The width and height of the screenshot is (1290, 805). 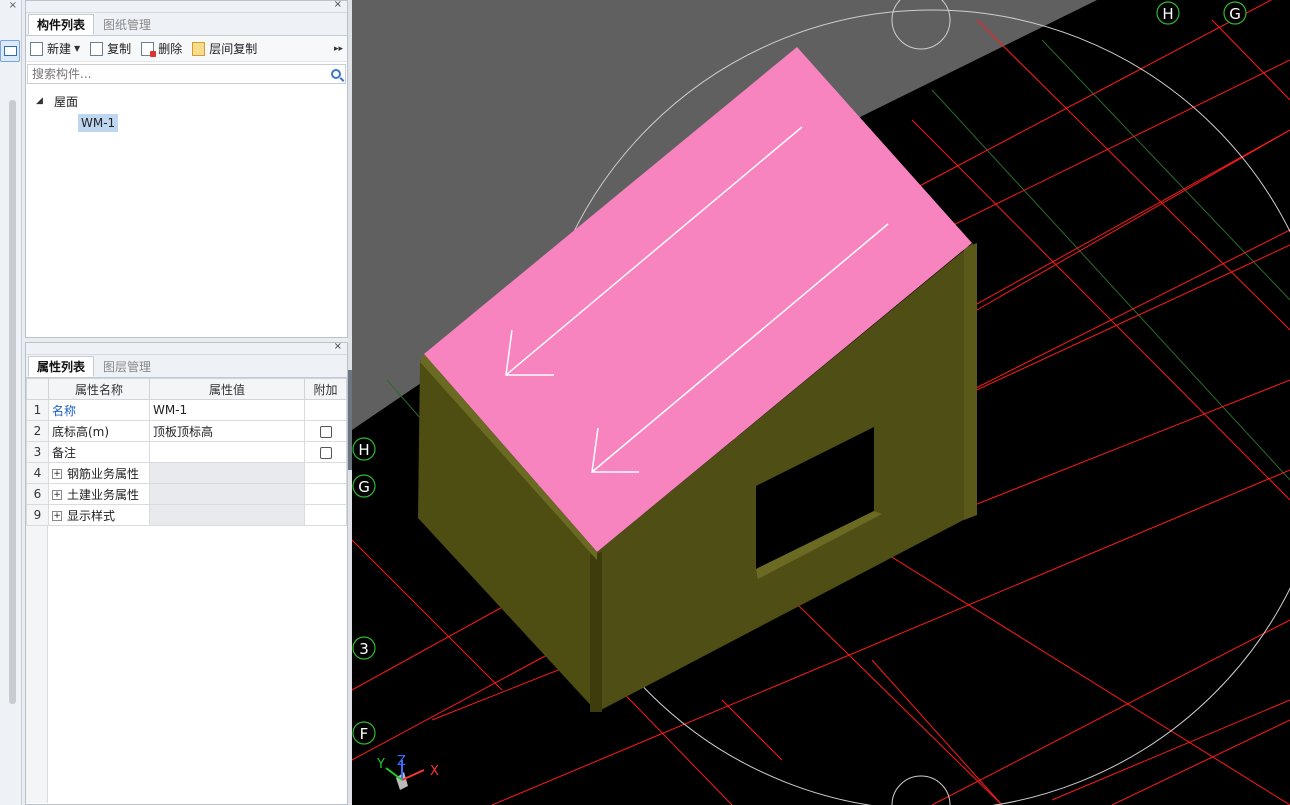 I want to click on property-value, so click(x=227, y=452).